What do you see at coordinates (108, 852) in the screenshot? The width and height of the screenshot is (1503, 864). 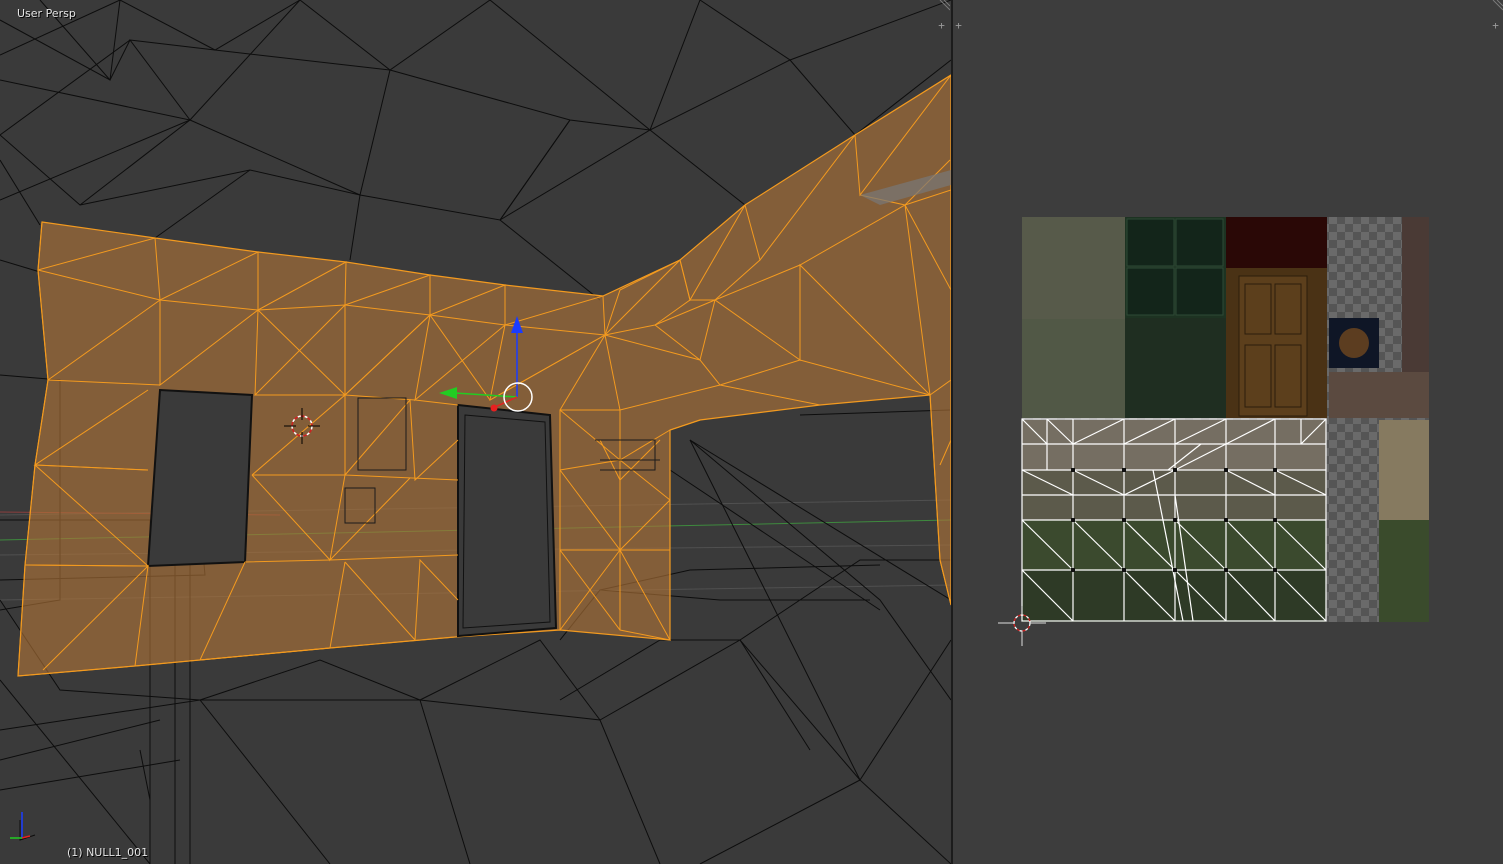 I see `active-object-label: (1) NULL1_001` at bounding box center [108, 852].